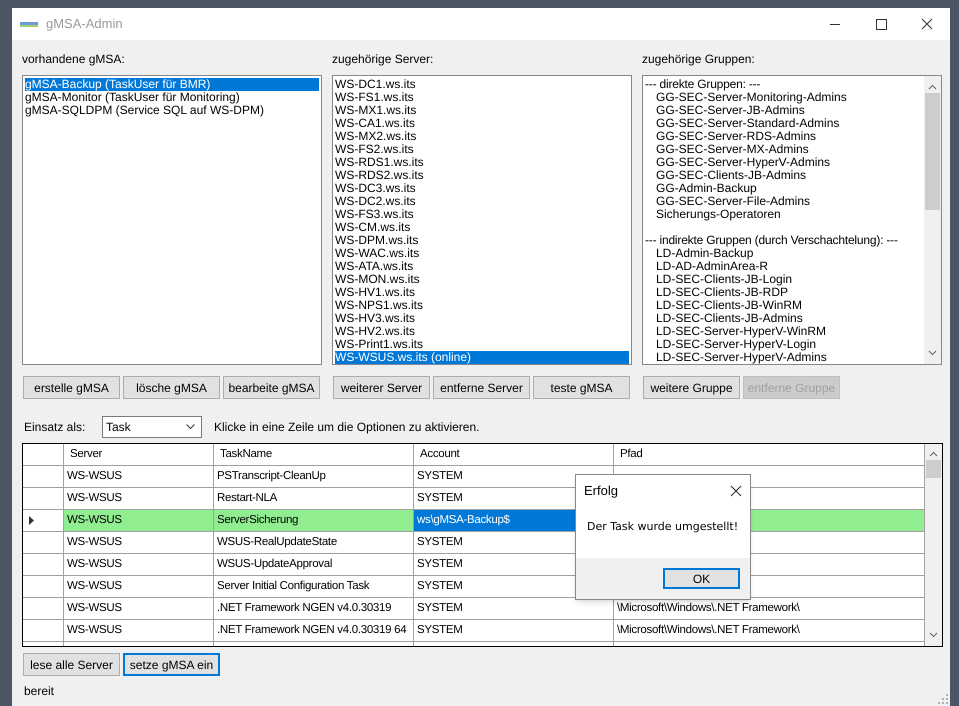  I want to click on caret-icon, so click(190, 427).